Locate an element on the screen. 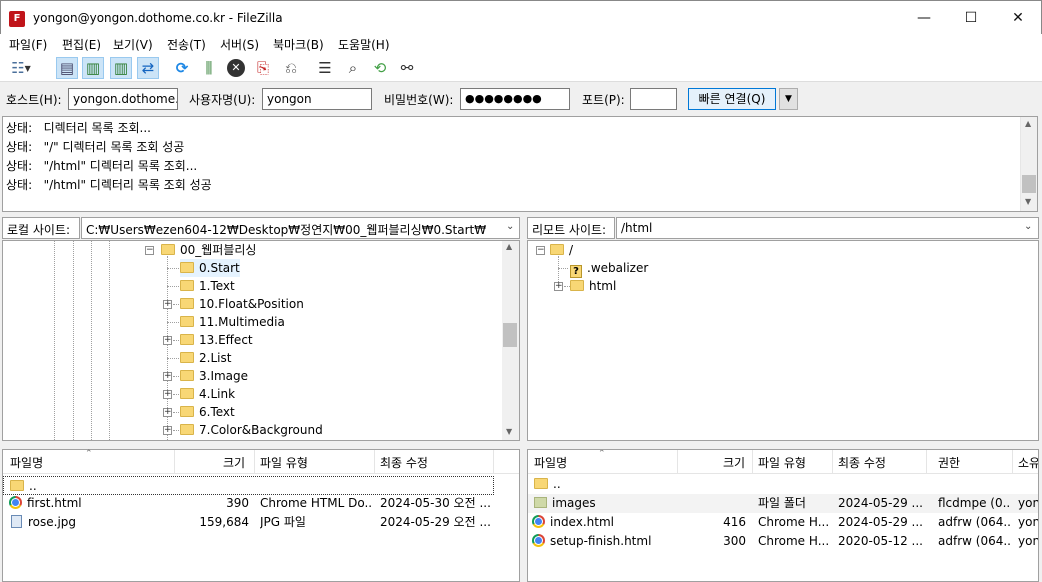  tree-item: 3.Image is located at coordinates (214, 376).